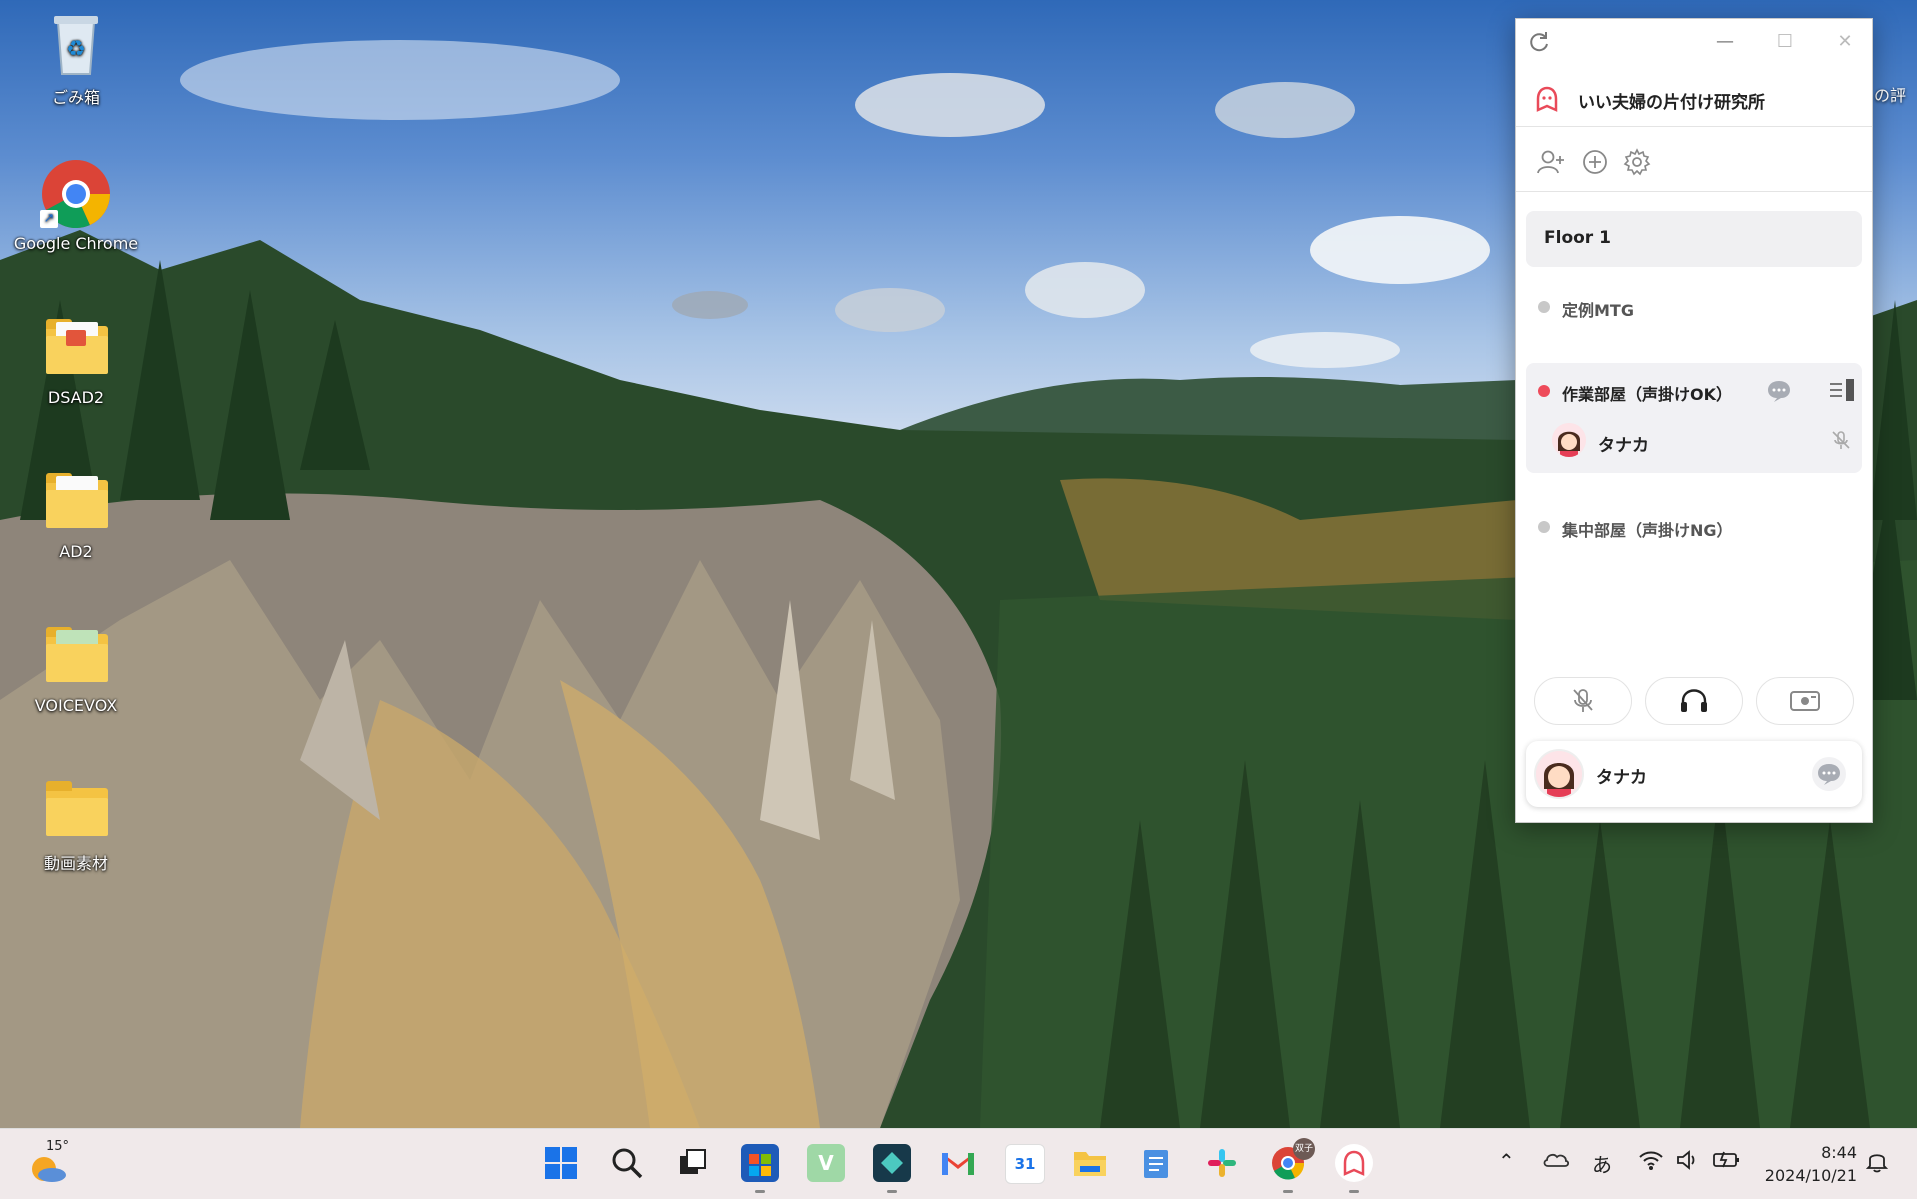 The image size is (1917, 1199). I want to click on tray-overflow-icon: ⌃, so click(1506, 1161).